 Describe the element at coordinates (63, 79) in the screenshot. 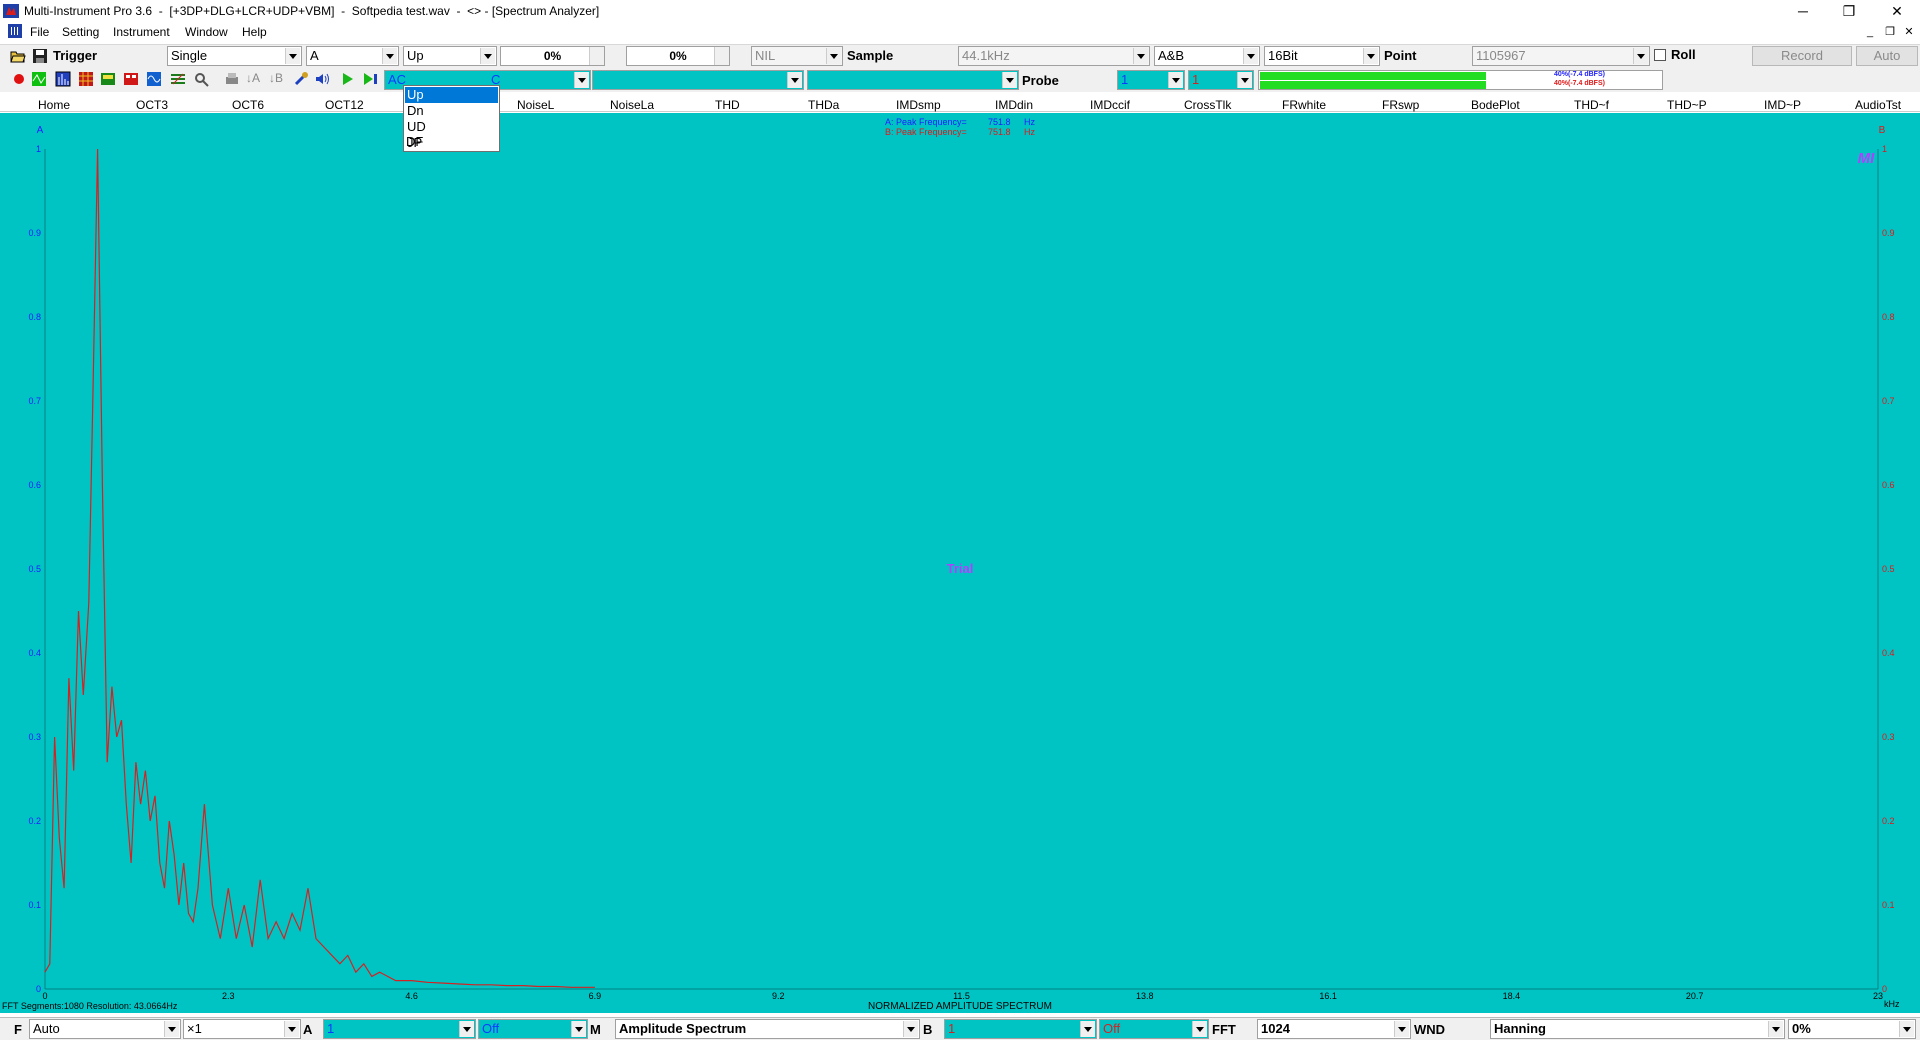

I see `spectrum-analyzer-icon` at that location.